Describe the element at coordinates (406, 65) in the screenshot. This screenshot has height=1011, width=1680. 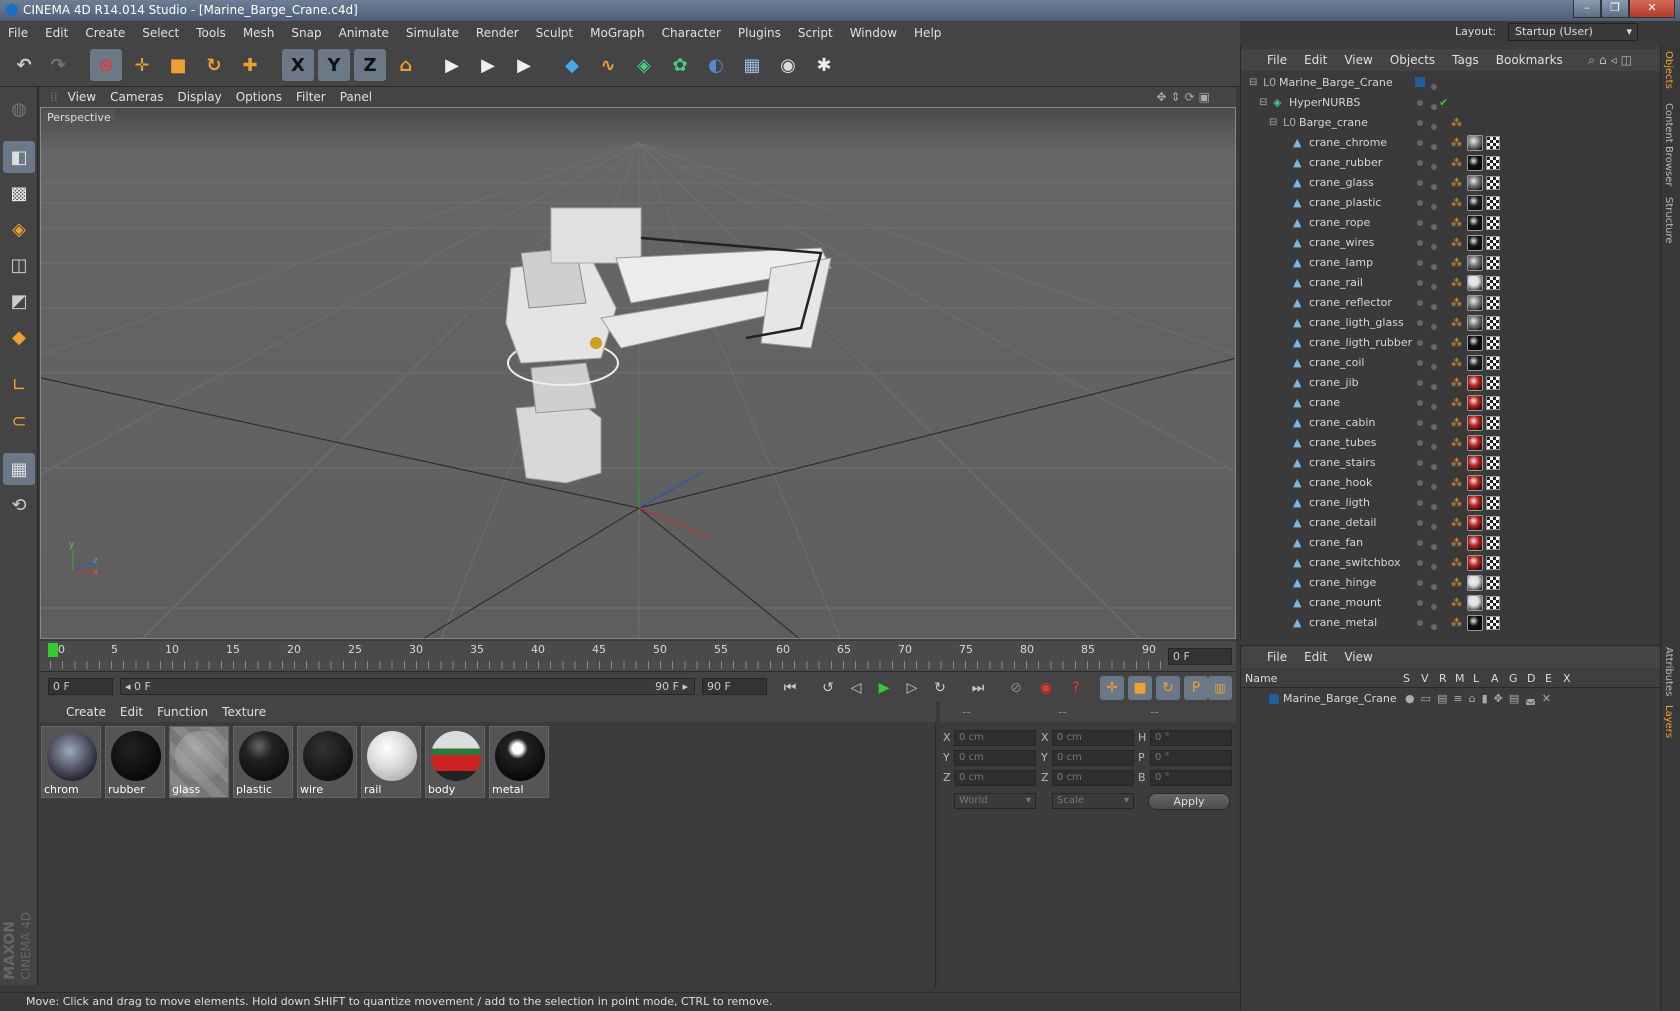
I see `coordinate-system-button: ⌂` at that location.